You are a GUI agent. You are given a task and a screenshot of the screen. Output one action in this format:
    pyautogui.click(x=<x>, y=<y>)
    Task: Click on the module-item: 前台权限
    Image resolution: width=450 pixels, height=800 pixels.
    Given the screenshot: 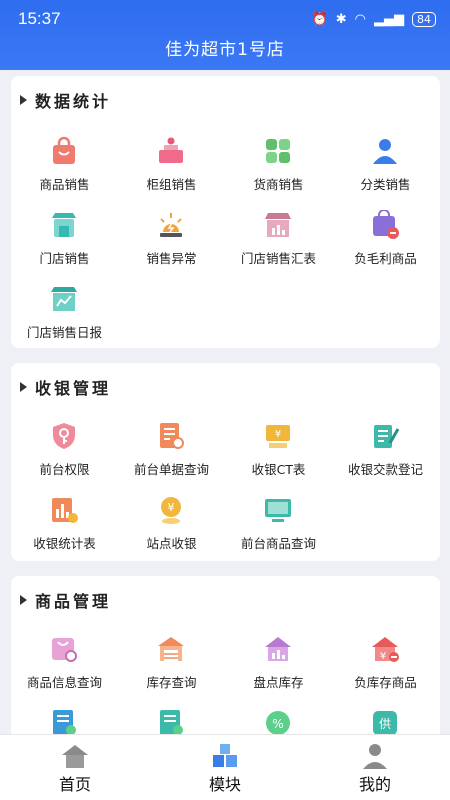 What is the action you would take?
    pyautogui.click(x=64, y=456)
    